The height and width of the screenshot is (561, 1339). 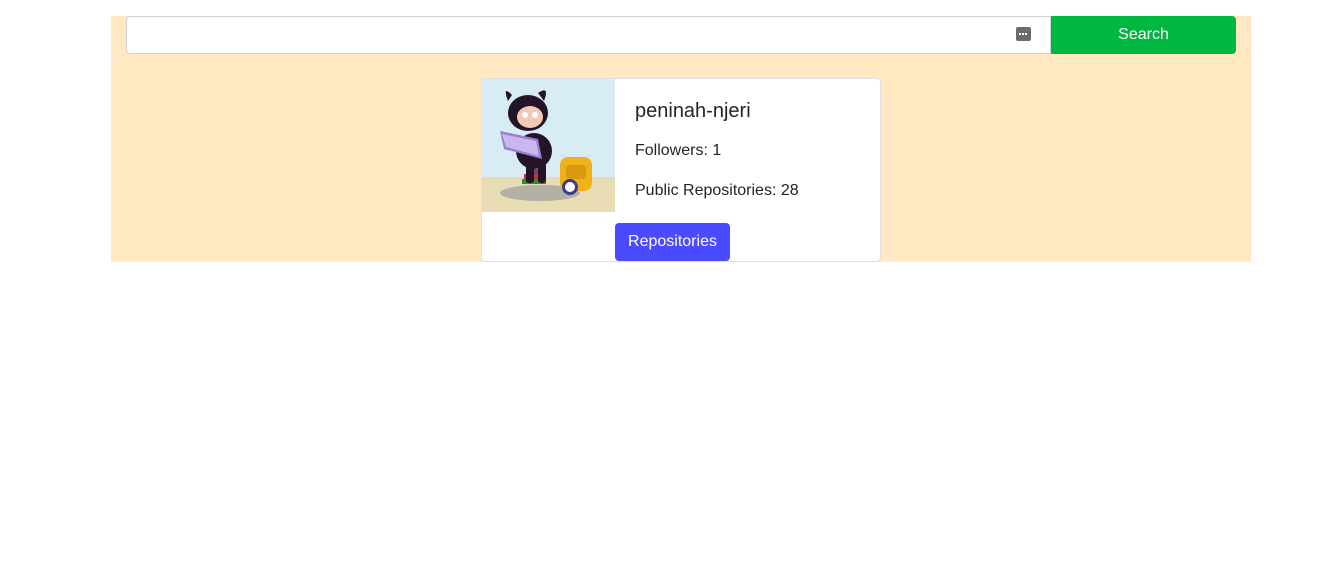 What do you see at coordinates (717, 190) in the screenshot?
I see `public-repos-count: Public Repositories: 28` at bounding box center [717, 190].